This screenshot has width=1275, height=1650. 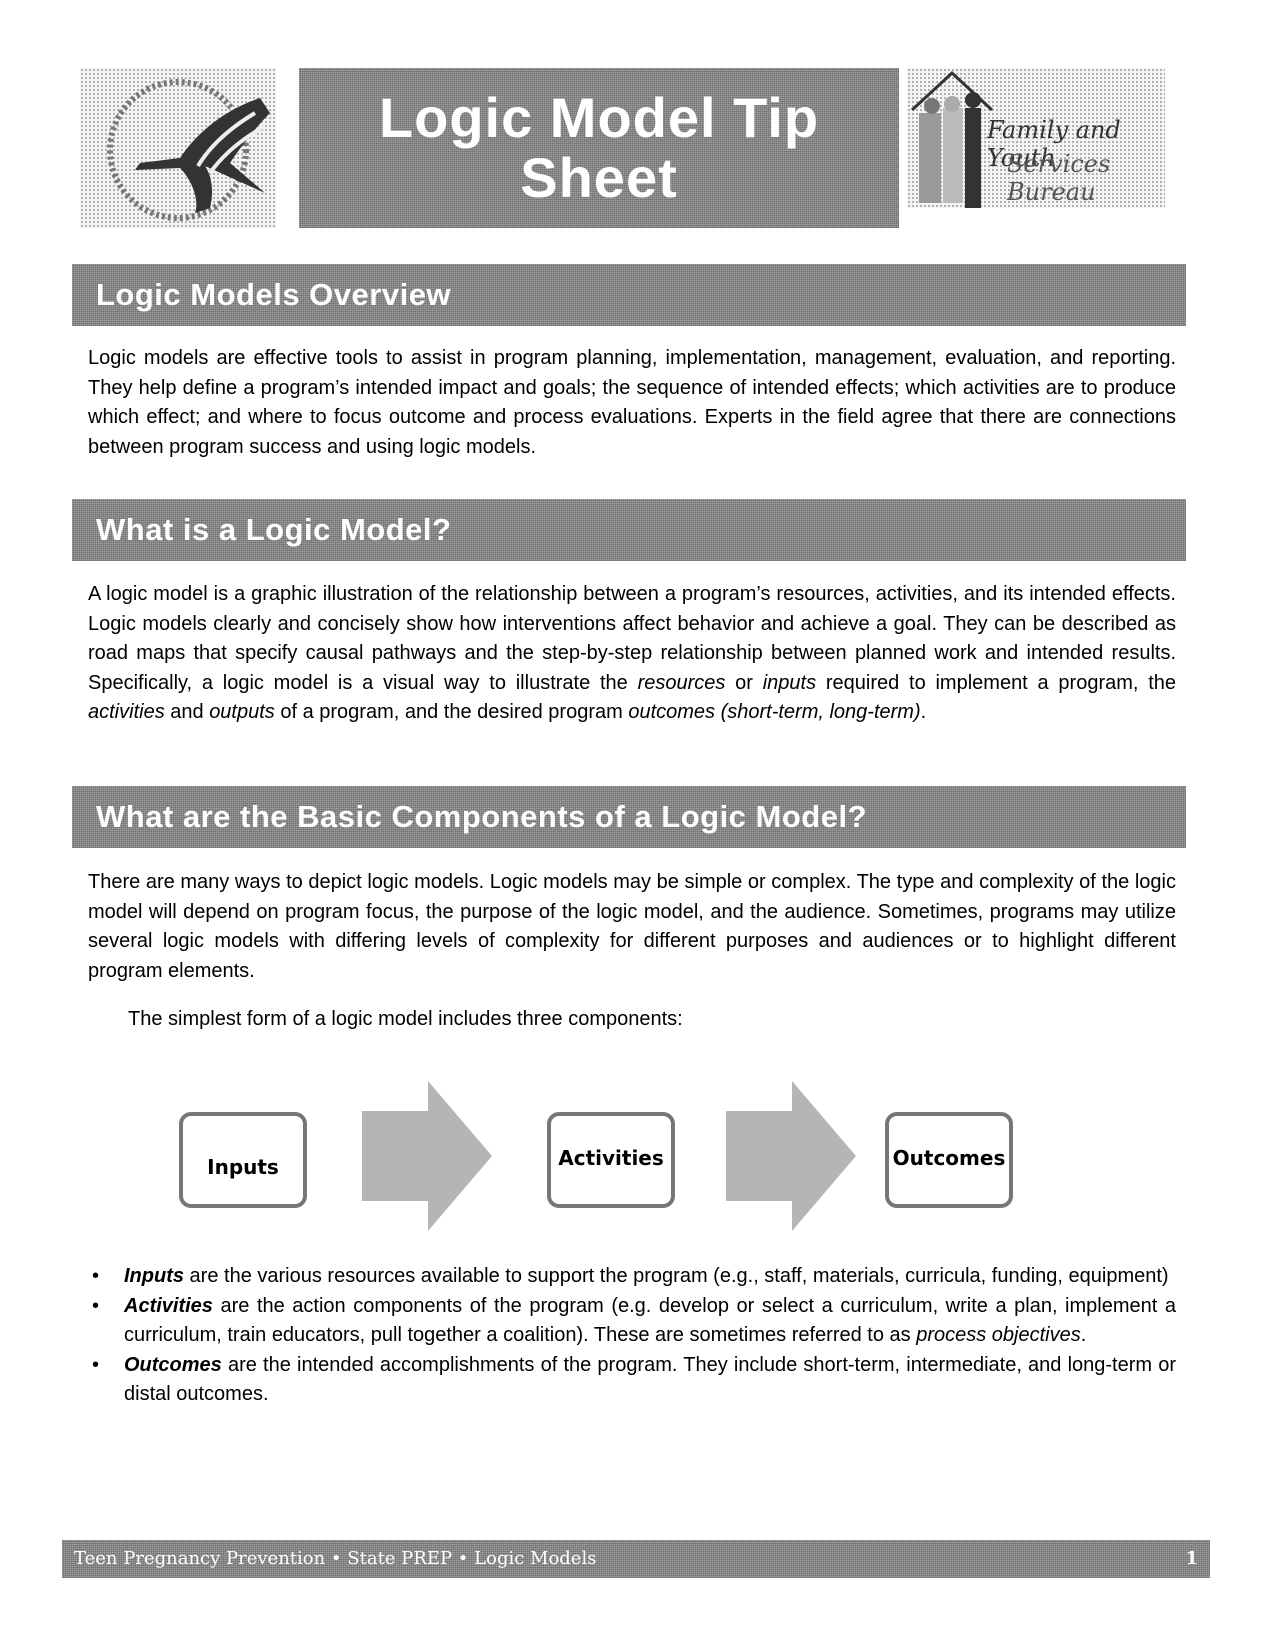 I want to click on text-span: ., so click(x=923, y=712).